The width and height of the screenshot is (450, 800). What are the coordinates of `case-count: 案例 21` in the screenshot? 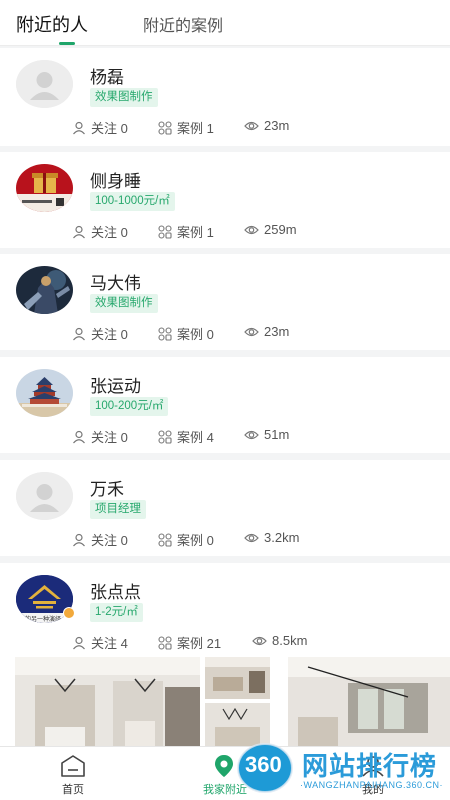 It's located at (189, 642).